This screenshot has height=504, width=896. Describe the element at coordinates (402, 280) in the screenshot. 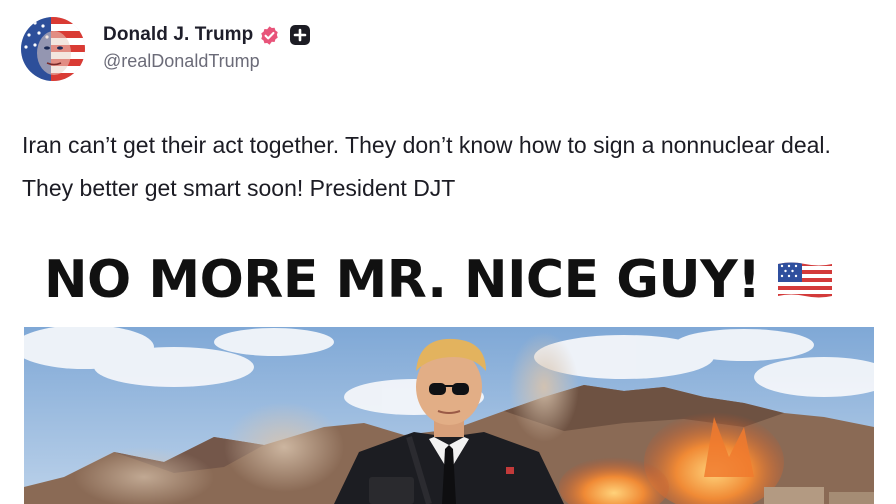

I see `media-headline: NO MORE MR. NICE GUY!` at that location.